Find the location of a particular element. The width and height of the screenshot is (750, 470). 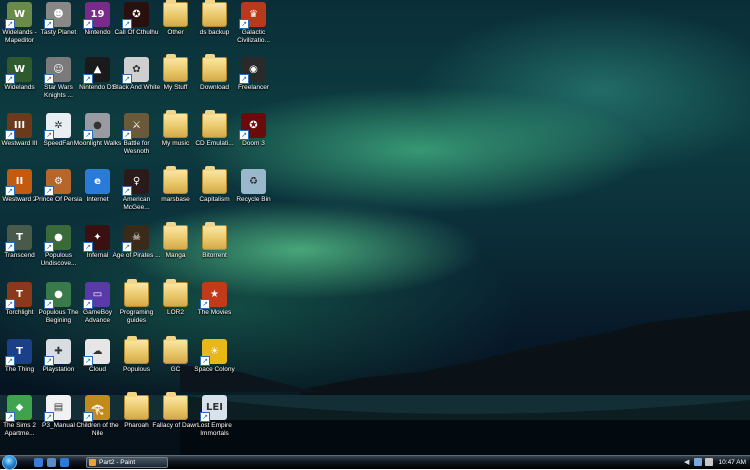

desktop-icon-label: Lost Empire Immortals is located at coordinates (214, 429).